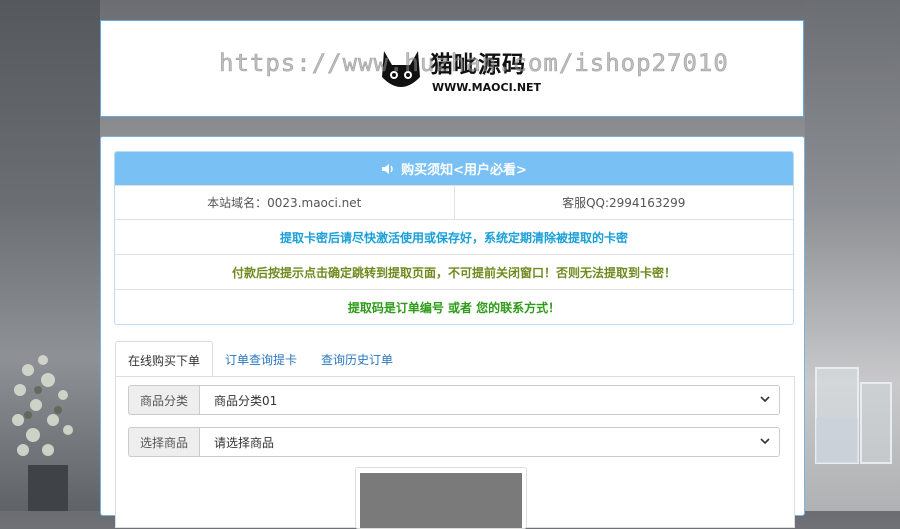  Describe the element at coordinates (853, 415) in the screenshot. I see `glass-decoration` at that location.